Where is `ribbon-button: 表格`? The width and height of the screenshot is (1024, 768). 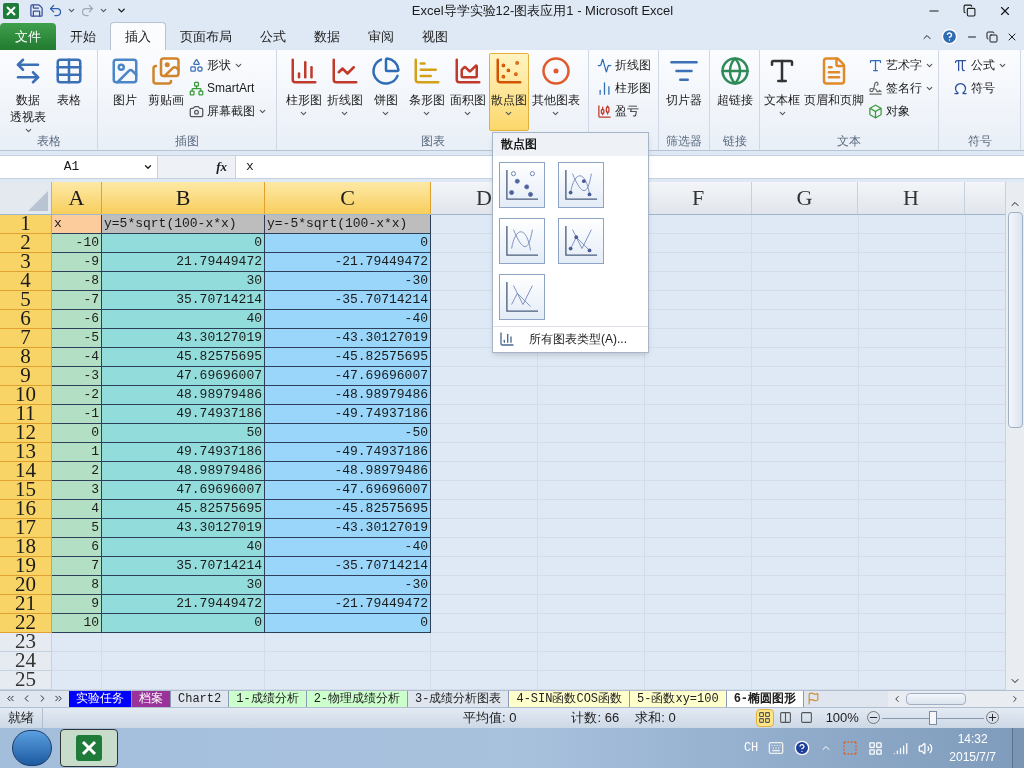 ribbon-button: 表格 is located at coordinates (69, 92).